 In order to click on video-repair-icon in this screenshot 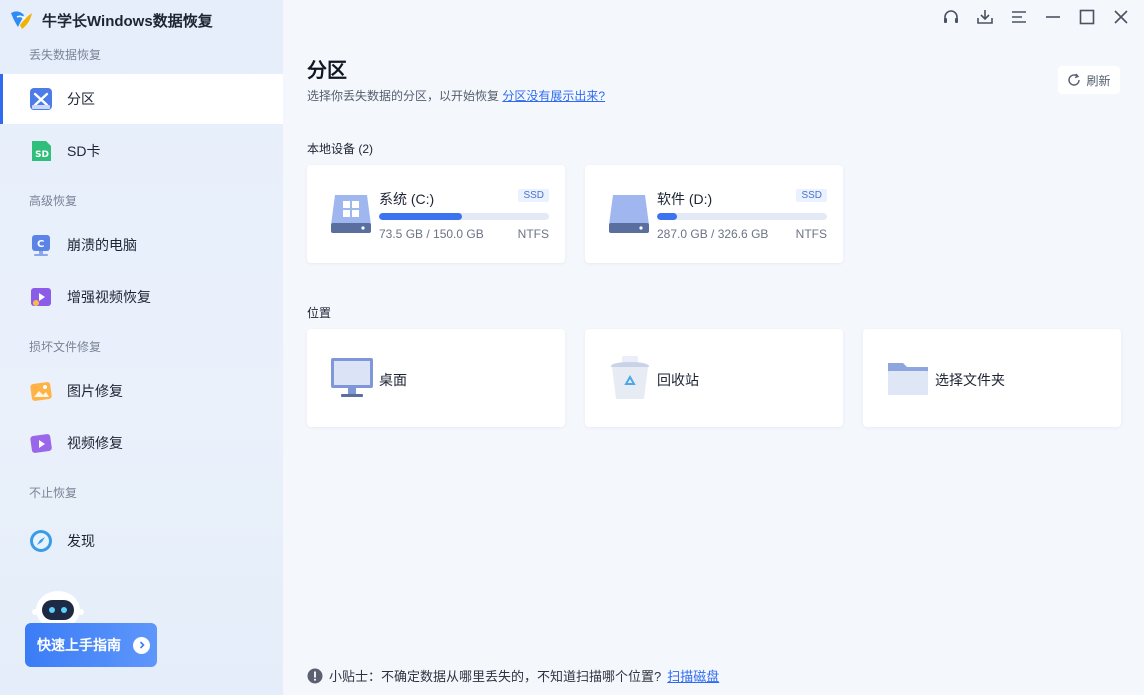, I will do `click(41, 443)`.